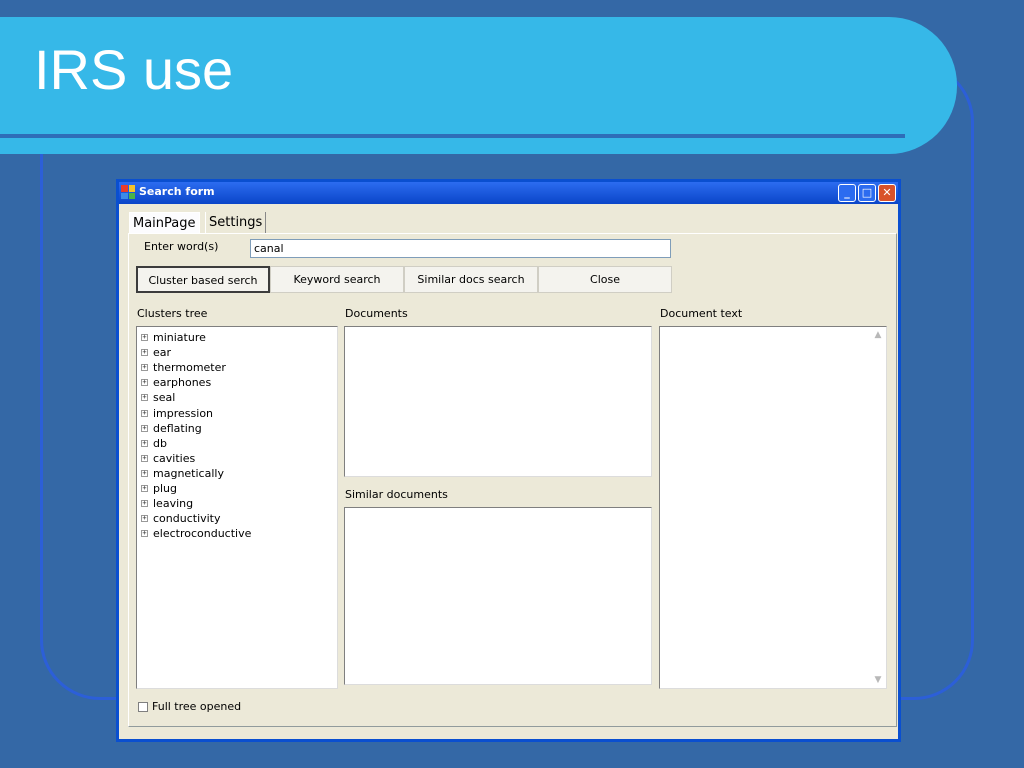  I want to click on maximize-button: □, so click(867, 193).